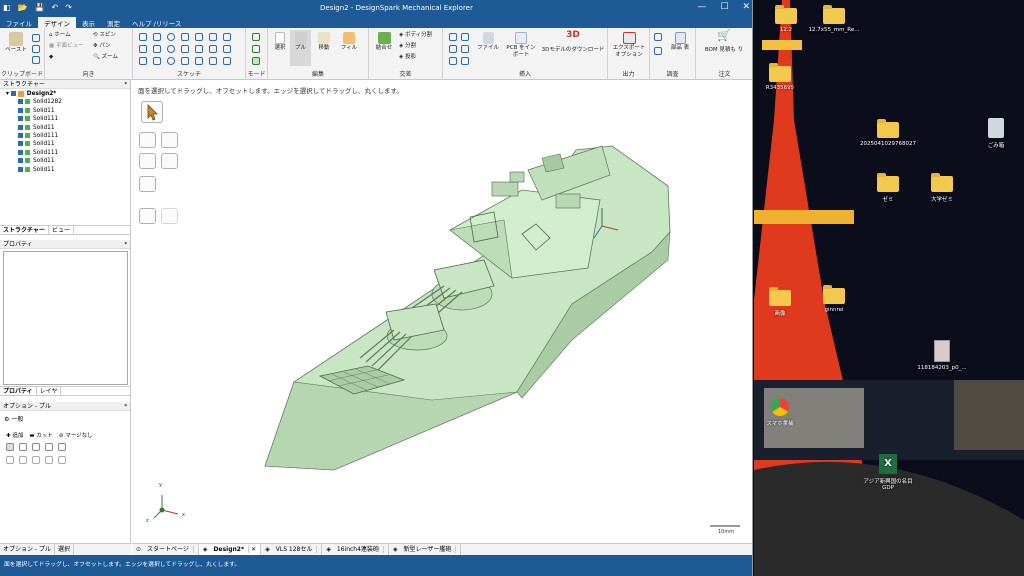  Describe the element at coordinates (292, 549) in the screenshot. I see `doc-tab-vls: ◈ VLS 128セル` at that location.